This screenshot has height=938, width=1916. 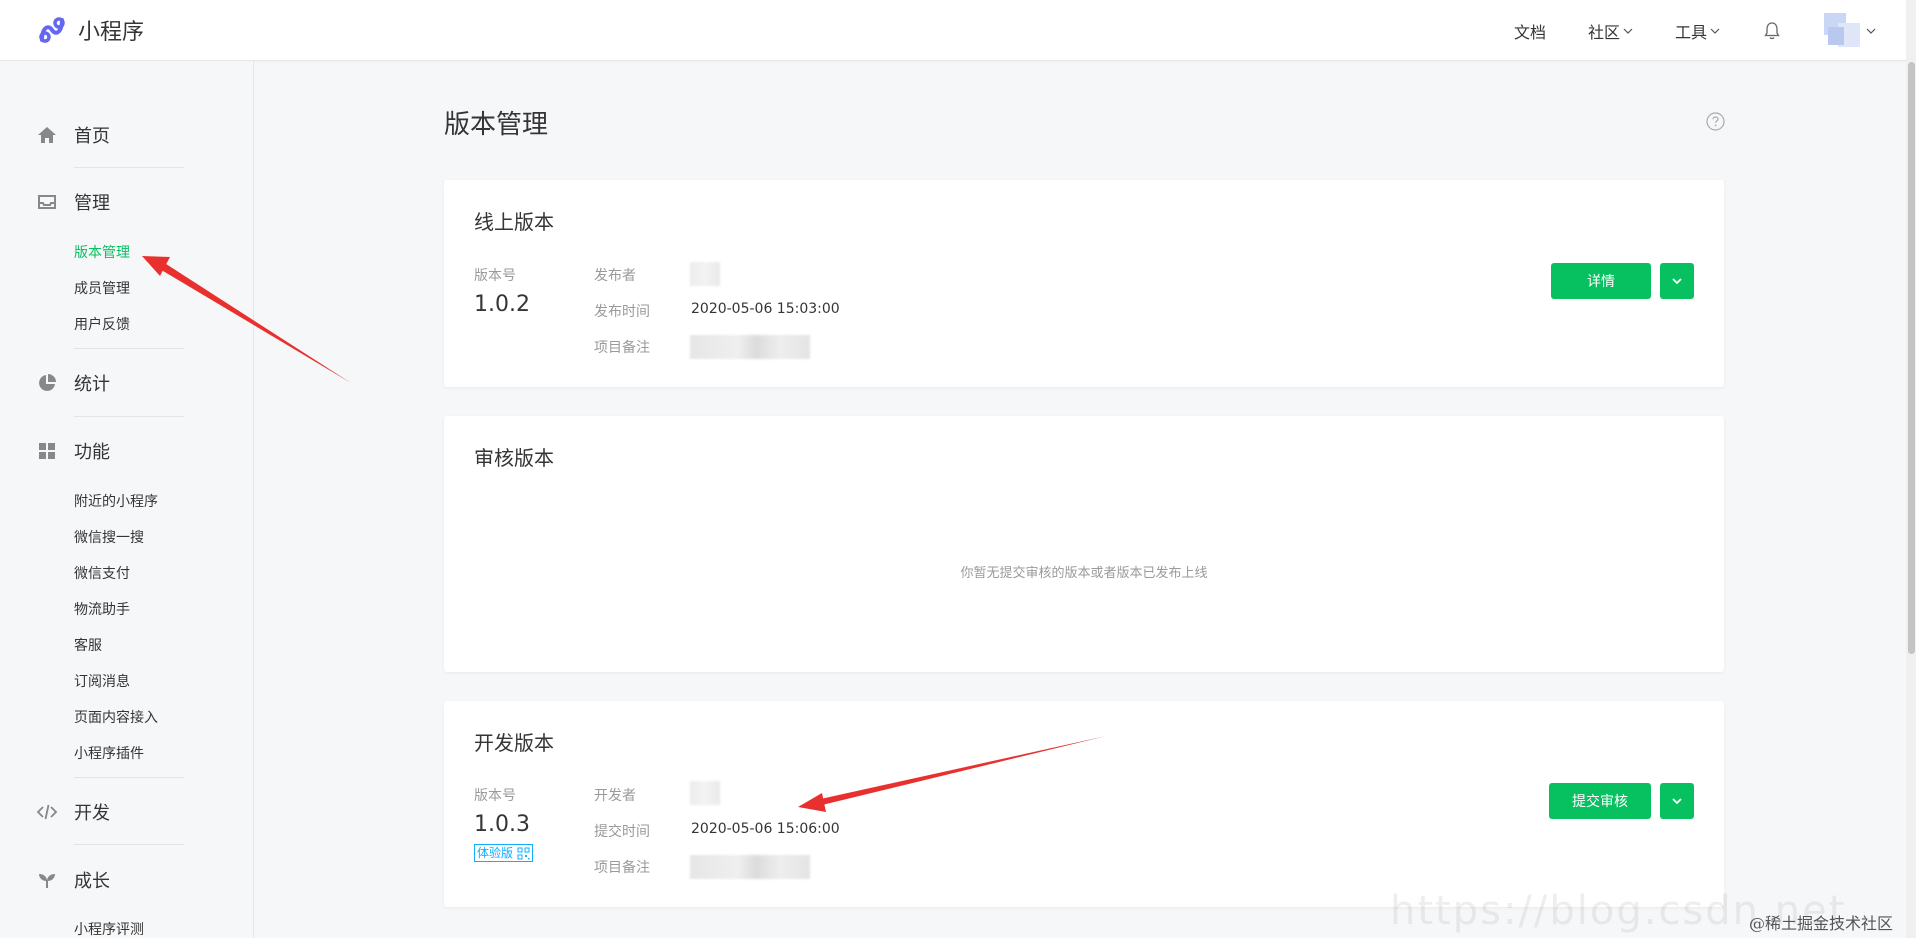 I want to click on sidebar-subitem-page-content: 页面内容接入, so click(x=116, y=717).